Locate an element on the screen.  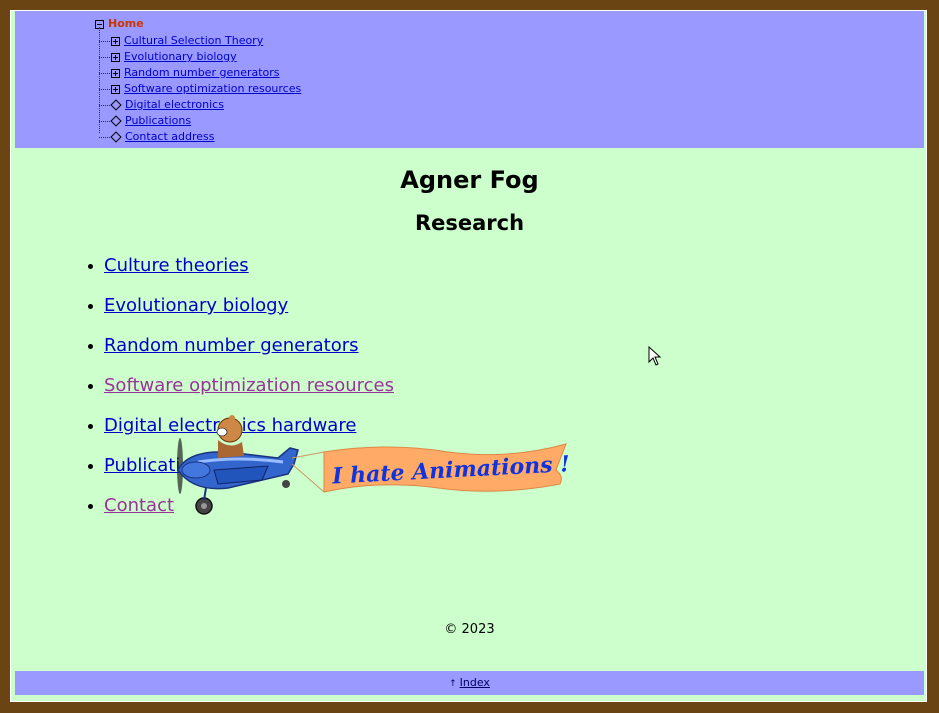
menu-item-software-optimization: Software optimization resources is located at coordinates (200, 89).